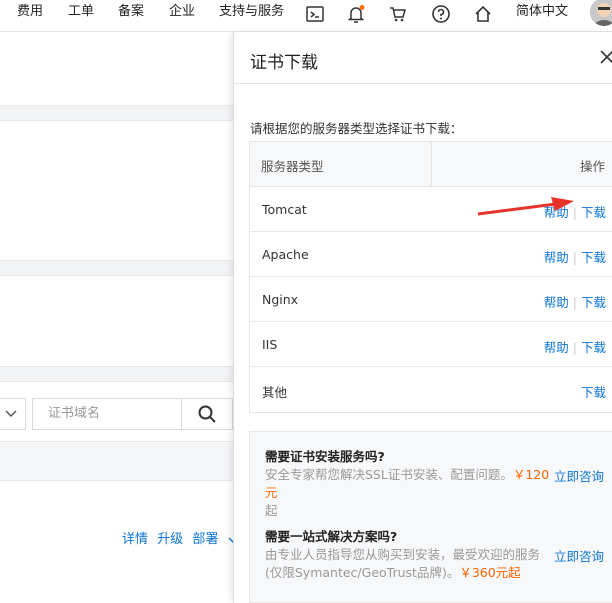 The image size is (612, 603). Describe the element at coordinates (131, 16) in the screenshot. I see `nav-item-filing: 备案` at that location.